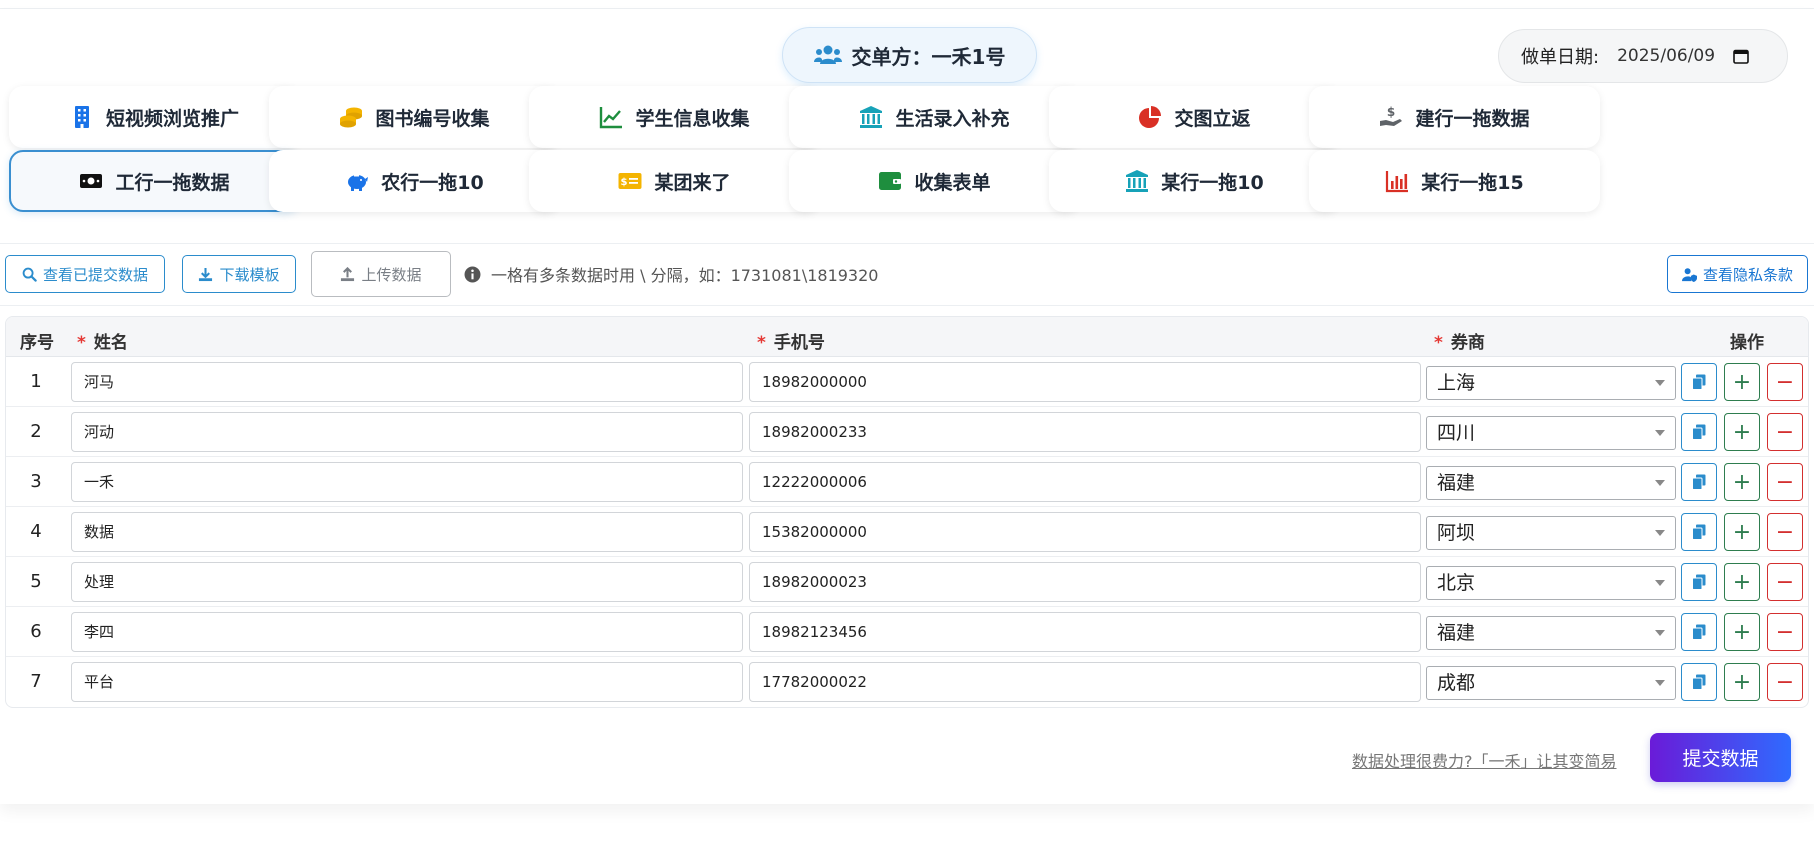  Describe the element at coordinates (1747, 343) in the screenshot. I see `header-actions: 操作` at that location.